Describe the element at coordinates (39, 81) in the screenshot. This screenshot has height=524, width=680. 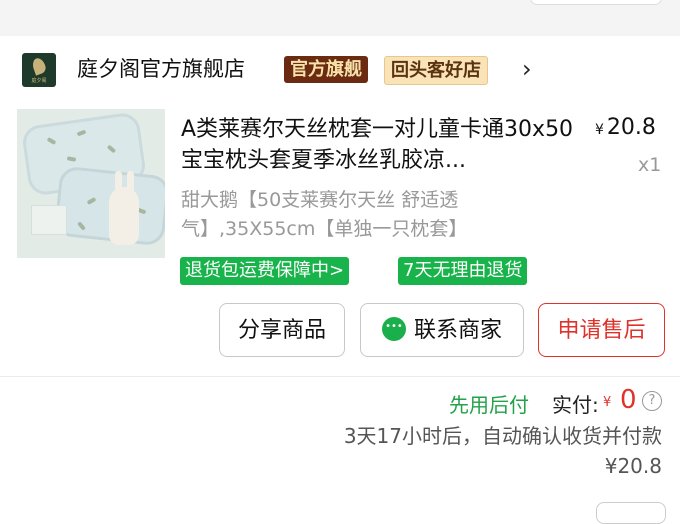
I see `shop-logo-text: 庭夕阁` at that location.